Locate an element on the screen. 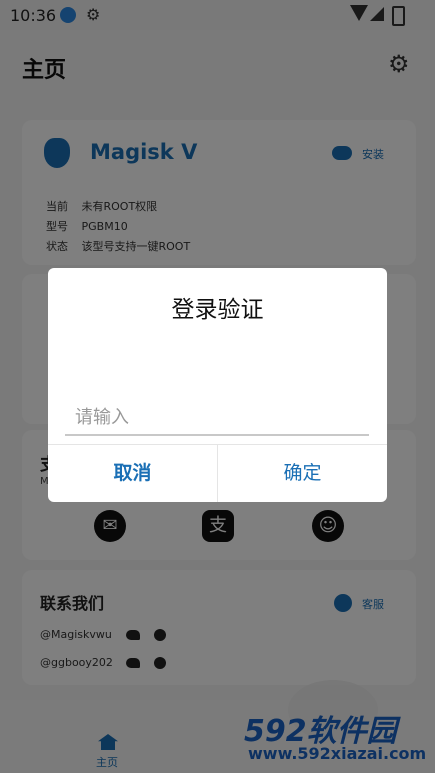  cancel-button: 取消 is located at coordinates (132, 473).